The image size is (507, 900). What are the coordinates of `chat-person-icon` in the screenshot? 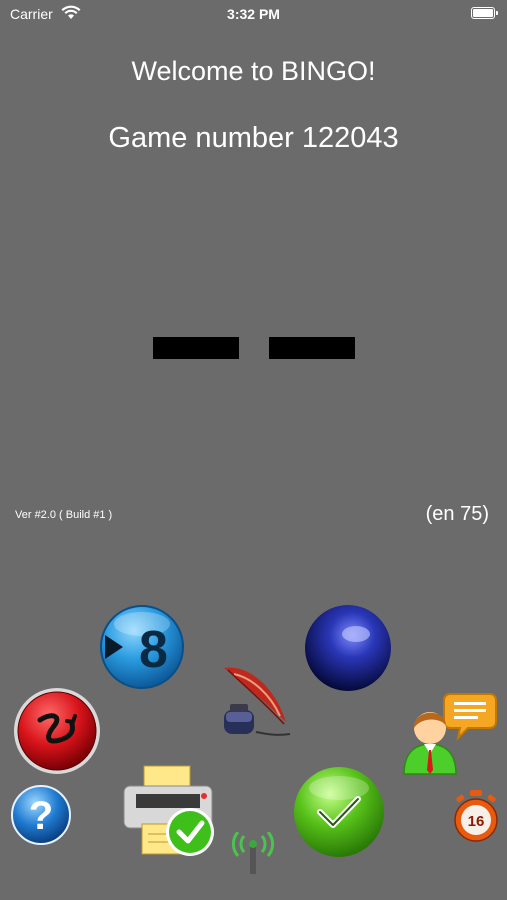 It's located at (450, 734).